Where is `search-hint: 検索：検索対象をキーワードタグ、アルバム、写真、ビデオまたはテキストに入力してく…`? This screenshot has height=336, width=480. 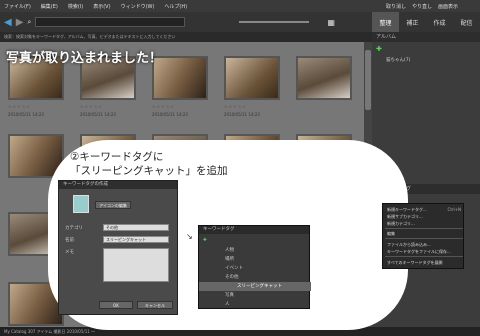
search-hint: 検索：検索対象をキーワードタグ、アルバム、写真、ビデオまたはテキストに入力してく… is located at coordinates (186, 37).